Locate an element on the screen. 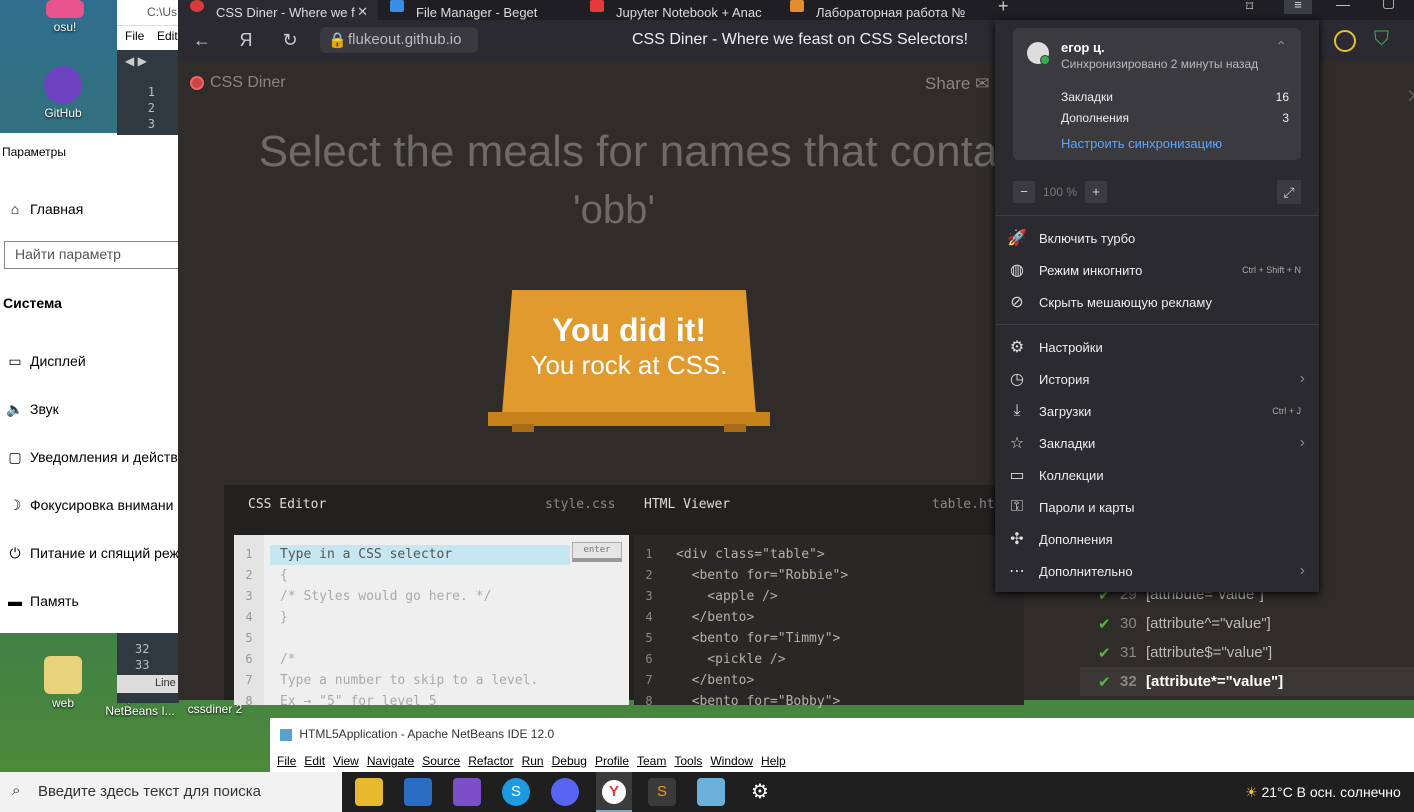 Image resolution: width=1414 pixels, height=812 pixels. settings-search-input: Найти параметр is located at coordinates (92, 255).